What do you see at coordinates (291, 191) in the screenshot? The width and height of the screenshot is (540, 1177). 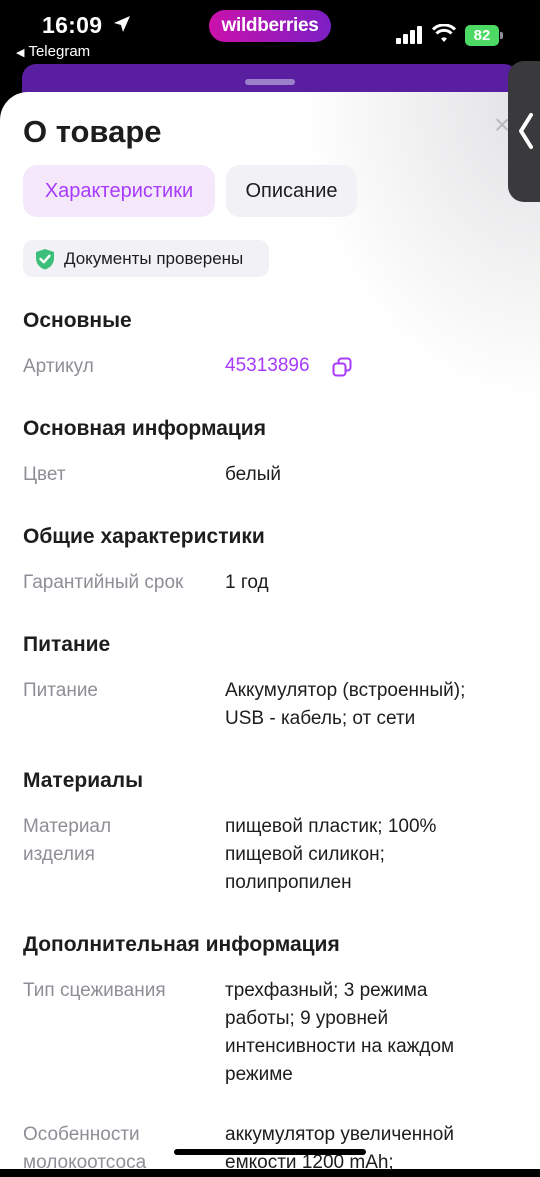 I see `tab-description: Описание` at bounding box center [291, 191].